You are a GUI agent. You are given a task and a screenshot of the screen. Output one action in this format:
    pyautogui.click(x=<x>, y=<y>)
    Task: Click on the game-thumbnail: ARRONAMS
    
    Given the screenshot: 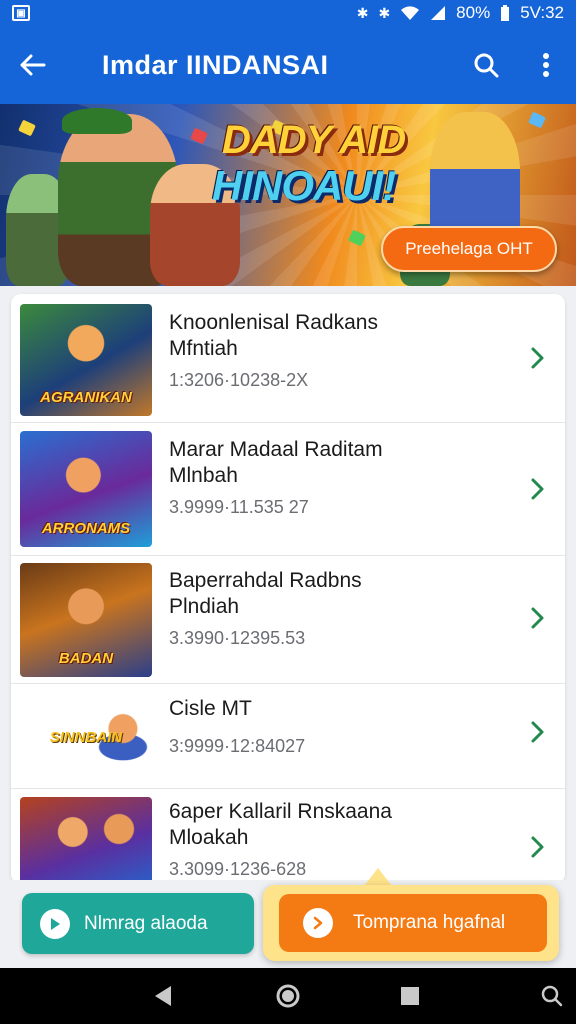 What is the action you would take?
    pyautogui.click(x=86, y=489)
    